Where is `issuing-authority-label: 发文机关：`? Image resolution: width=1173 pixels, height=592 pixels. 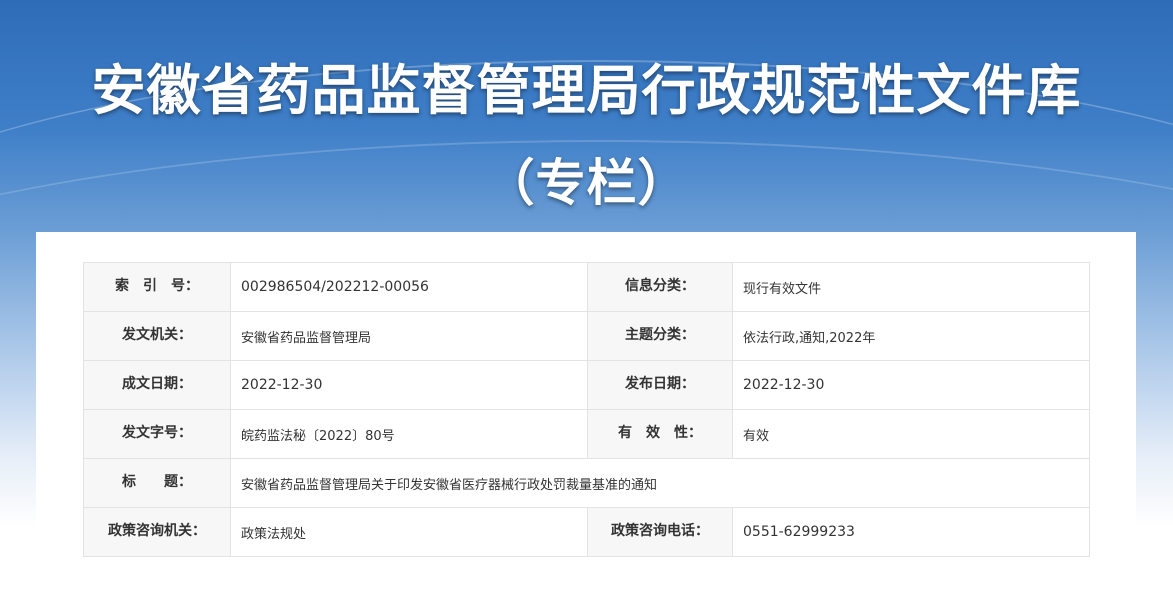
issuing-authority-label: 发文机关： is located at coordinates (157, 336).